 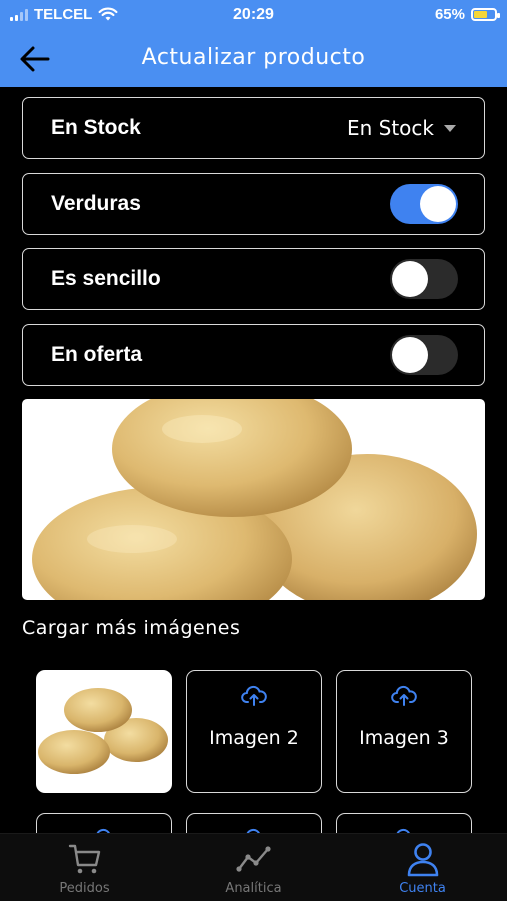 What do you see at coordinates (254, 738) in the screenshot?
I see `image-slot-label: Imagen 2` at bounding box center [254, 738].